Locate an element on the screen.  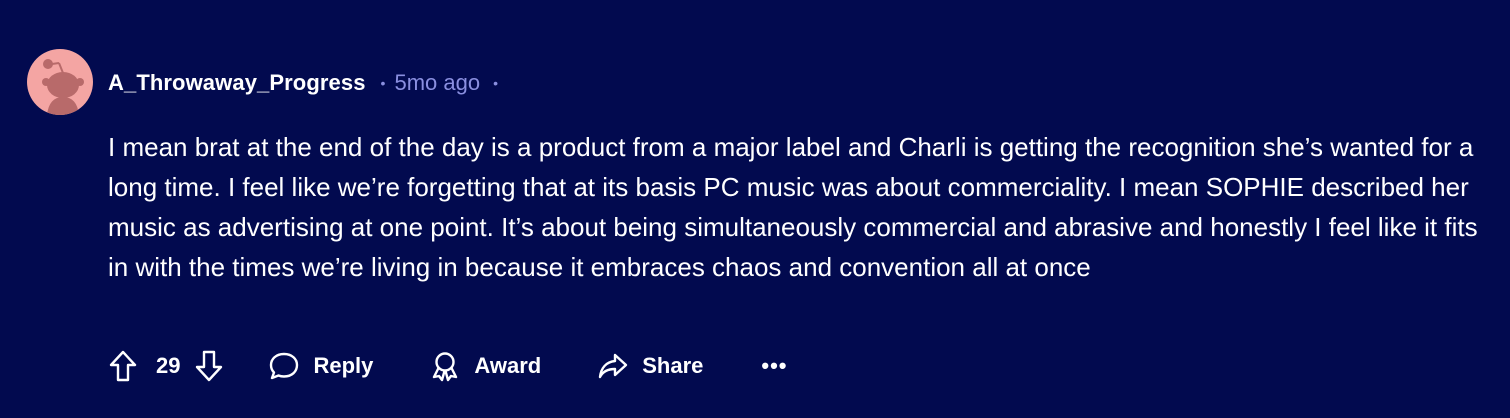
author-name: A_Throwaway_Progress is located at coordinates (237, 83).